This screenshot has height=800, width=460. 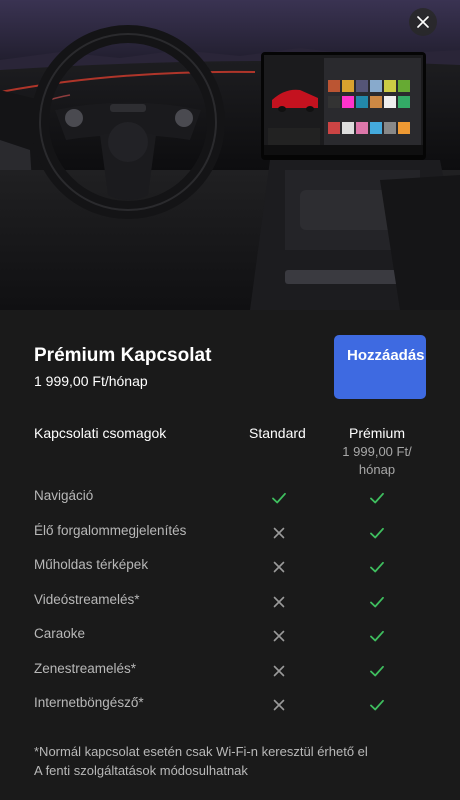 I want to click on feature-label: Videóstreamelés*, so click(x=87, y=599).